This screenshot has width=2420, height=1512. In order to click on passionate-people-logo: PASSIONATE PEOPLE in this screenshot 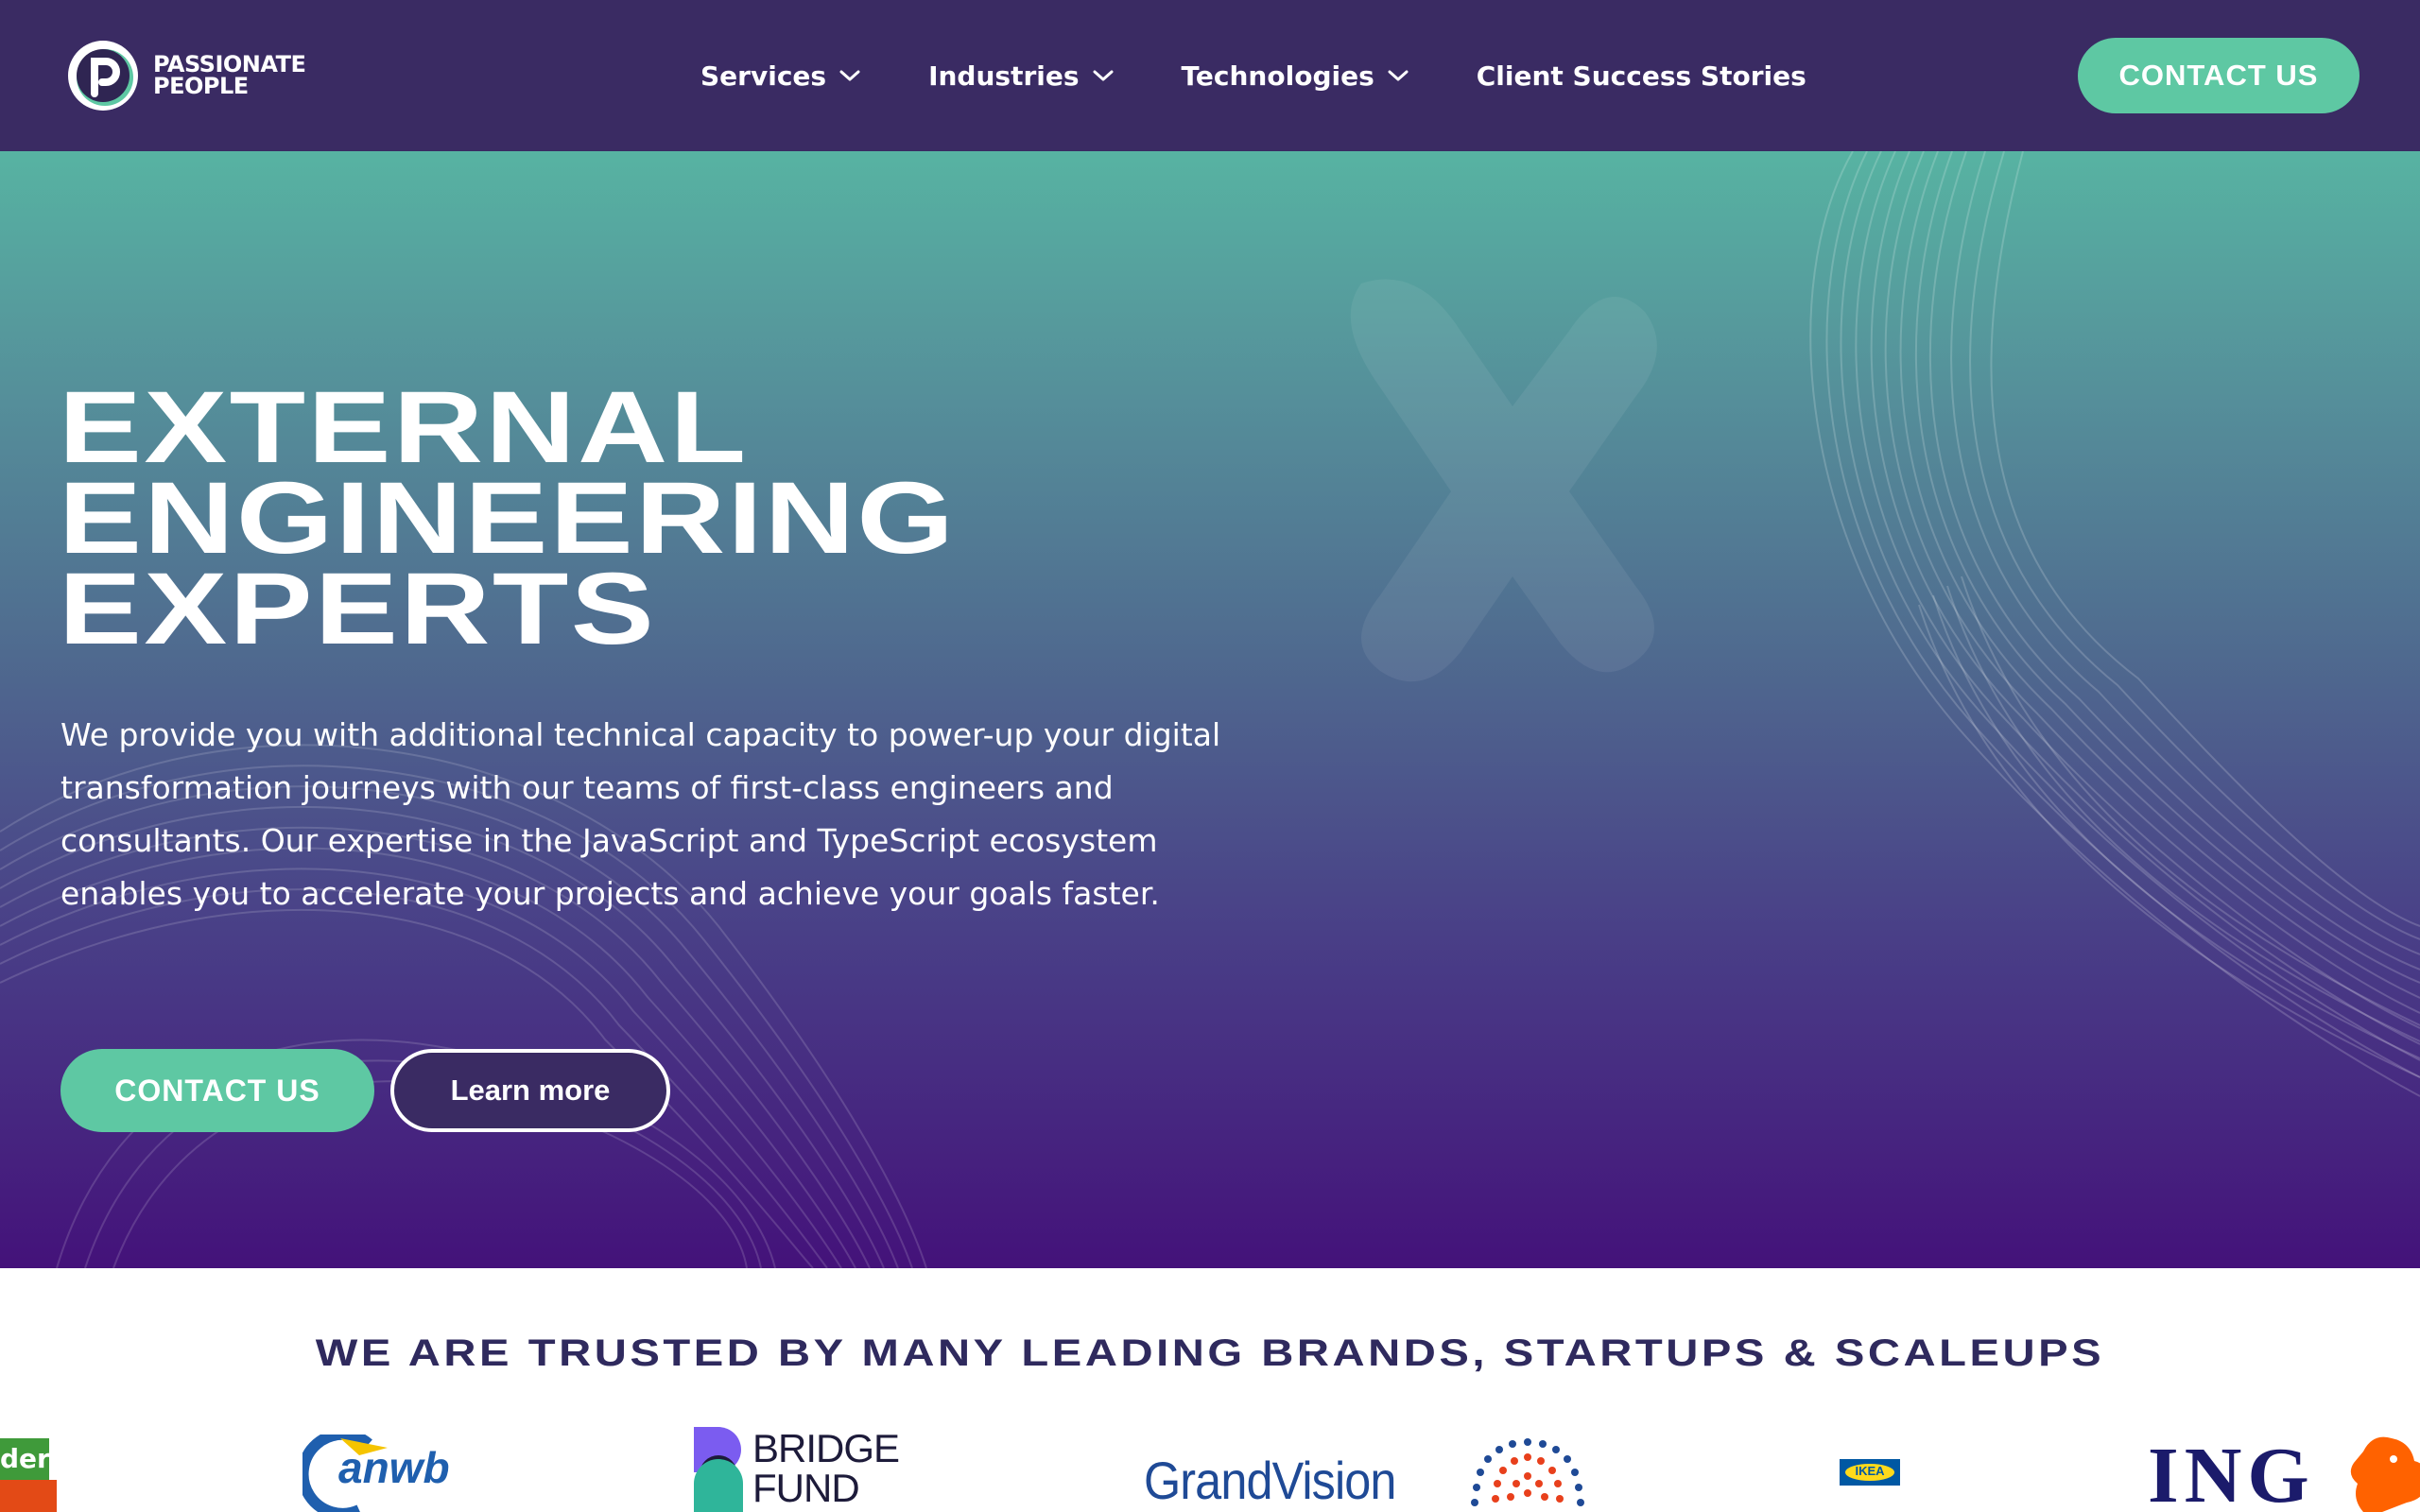, I will do `click(186, 75)`.